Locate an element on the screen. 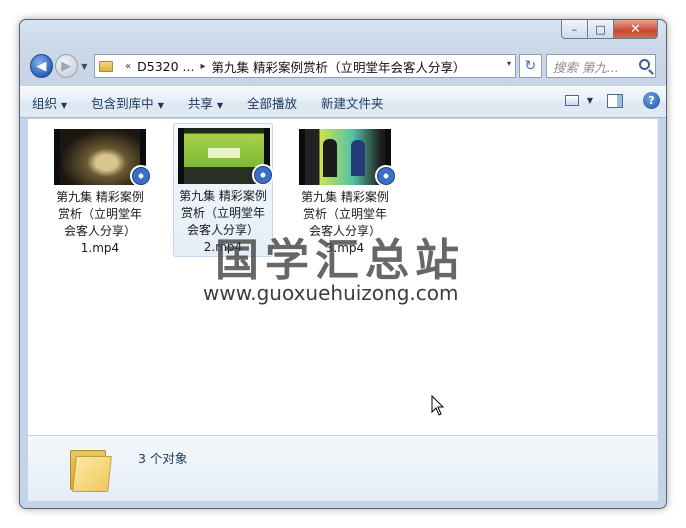  toolbar-right-group: ▼ ? is located at coordinates (612, 100).